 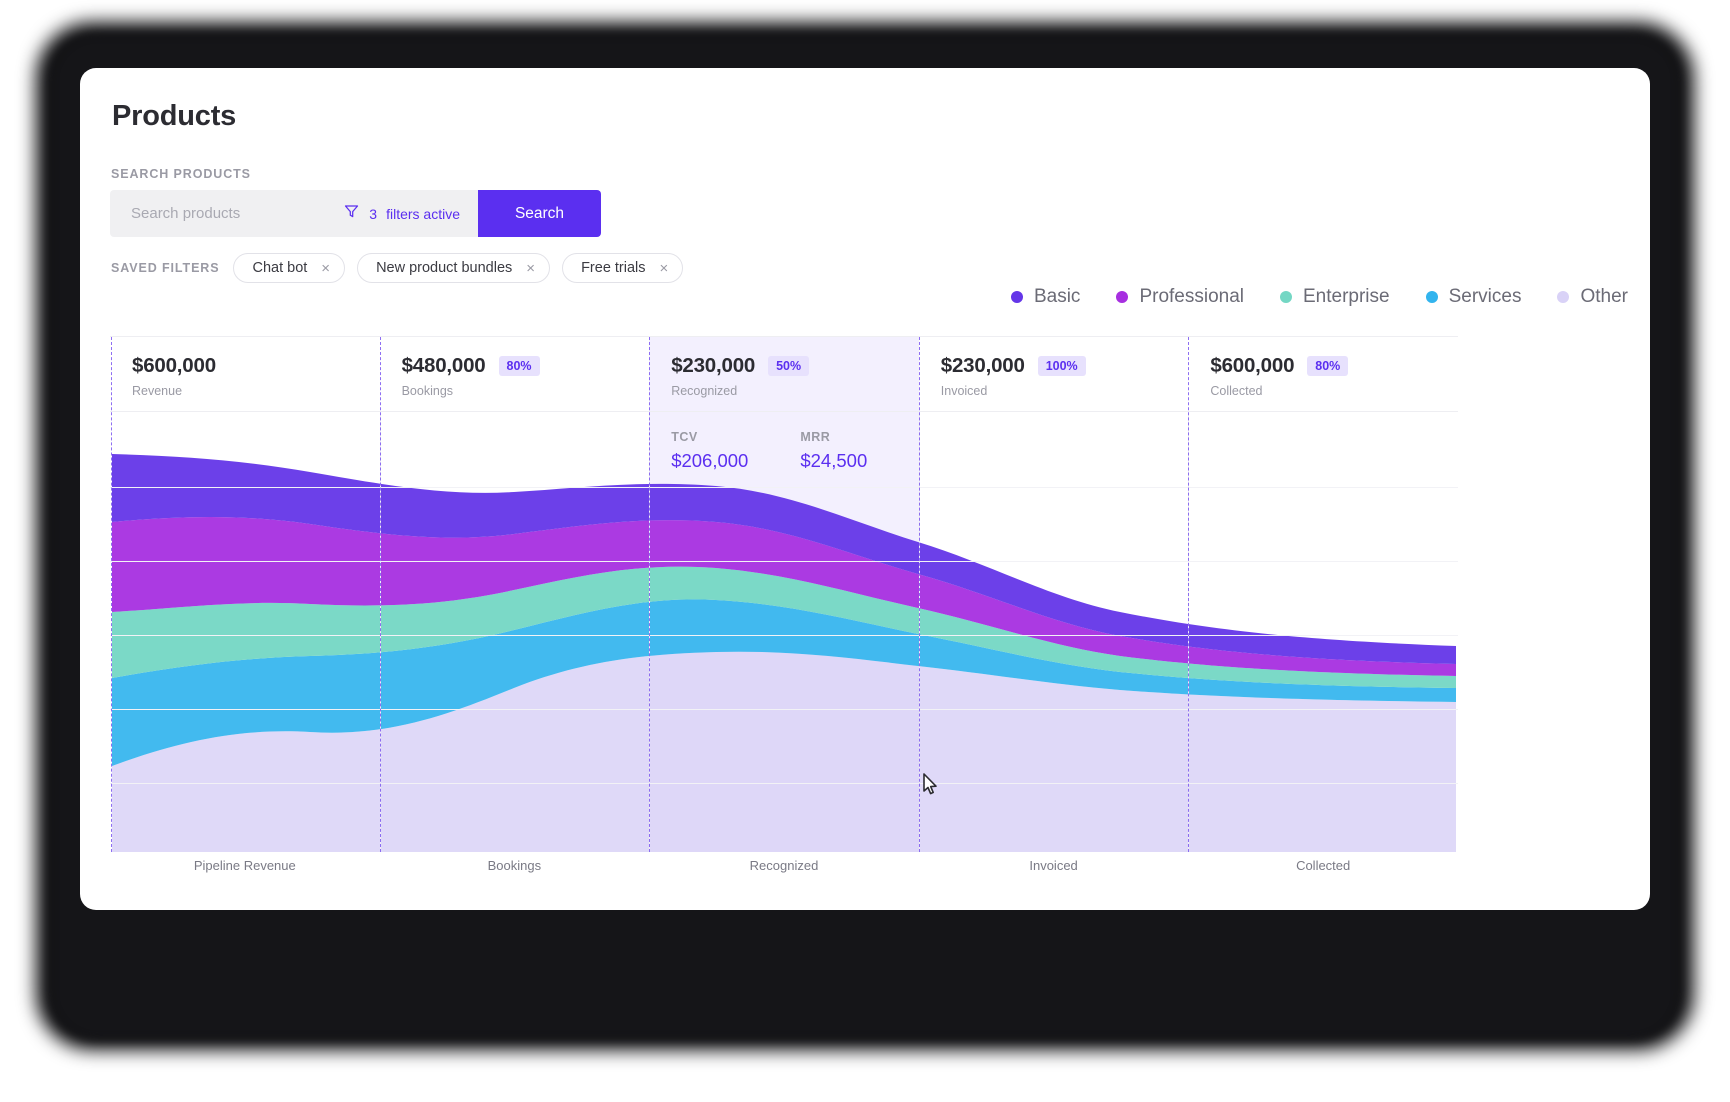 I want to click on saved-filter-chip: New product bundles ×, so click(x=454, y=268).